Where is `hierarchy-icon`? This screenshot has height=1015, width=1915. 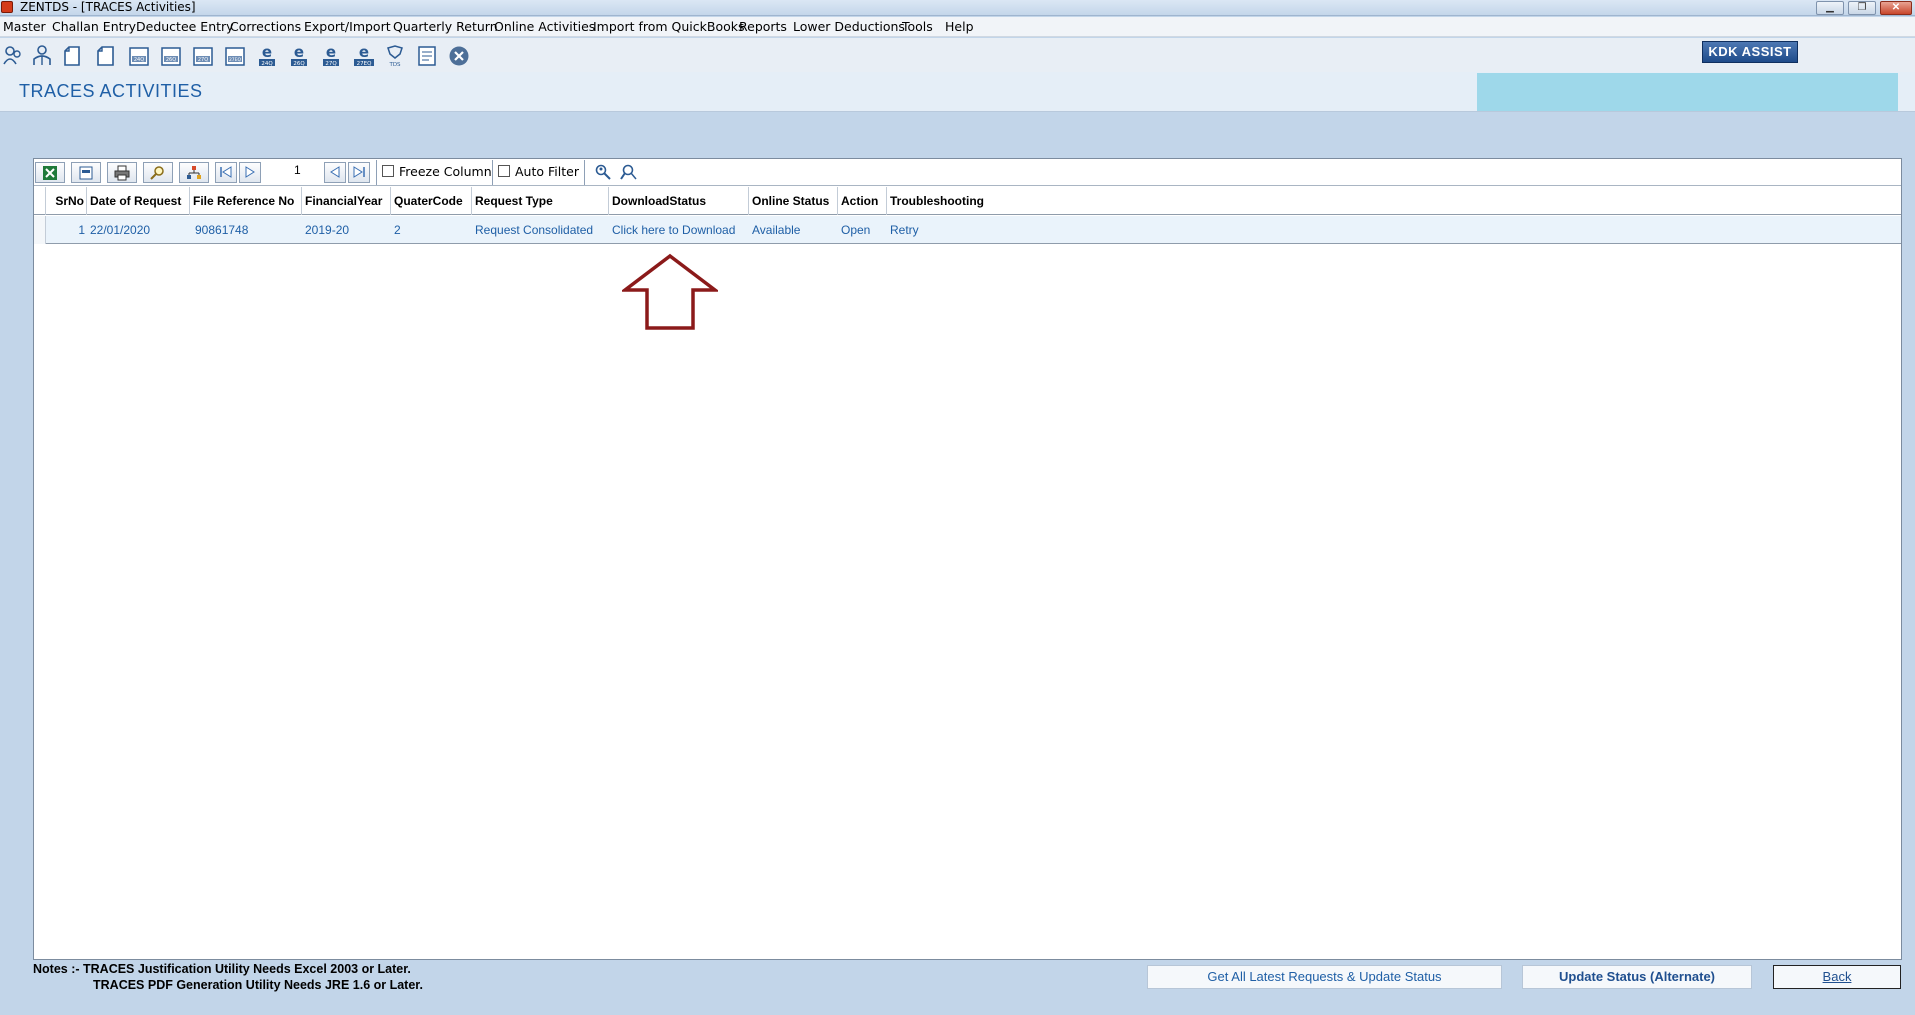
hierarchy-icon is located at coordinates (194, 172).